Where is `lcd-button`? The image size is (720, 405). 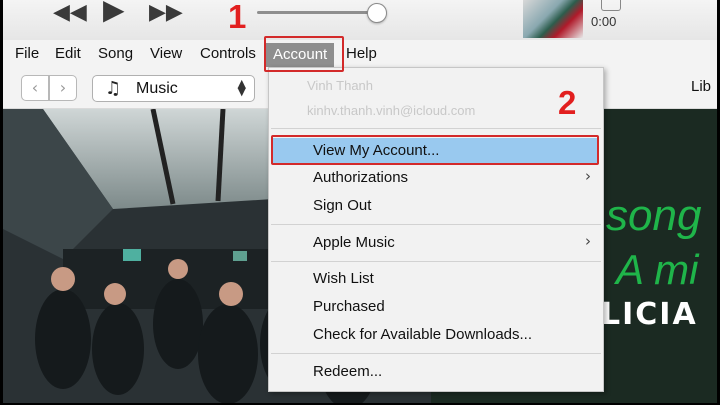 lcd-button is located at coordinates (611, 5).